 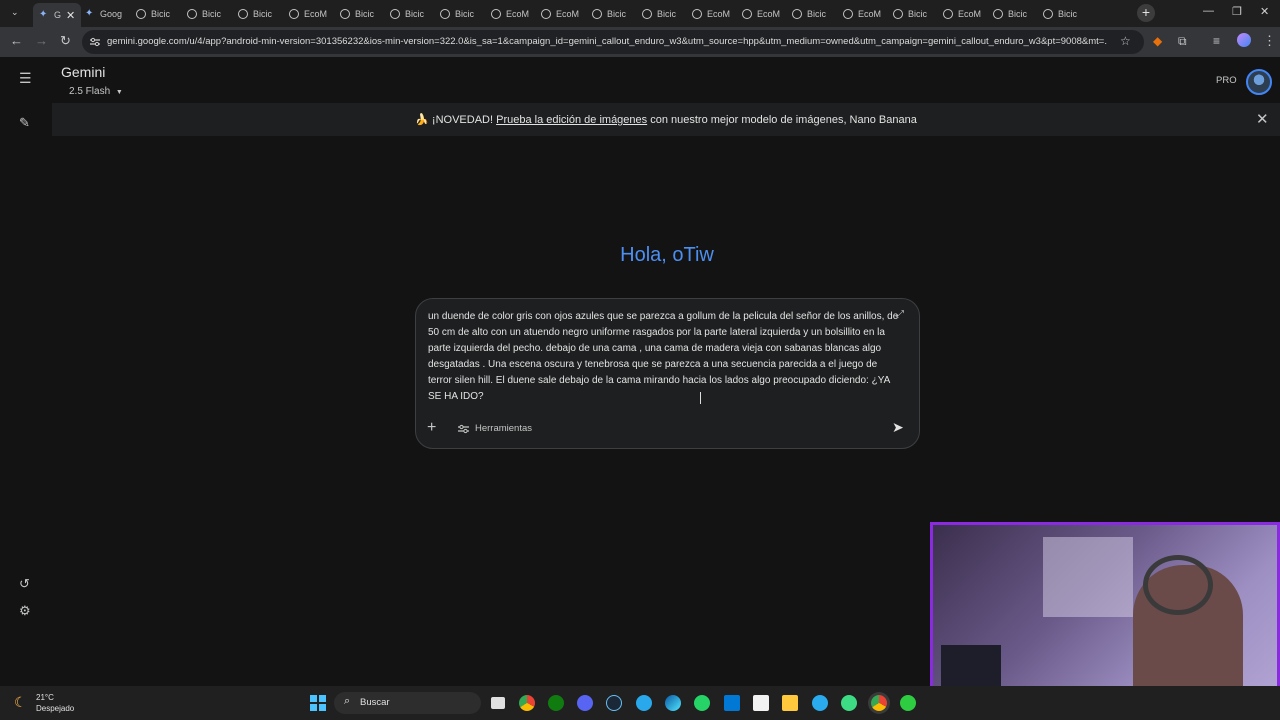 What do you see at coordinates (1259, 82) in the screenshot?
I see `account-avatar` at bounding box center [1259, 82].